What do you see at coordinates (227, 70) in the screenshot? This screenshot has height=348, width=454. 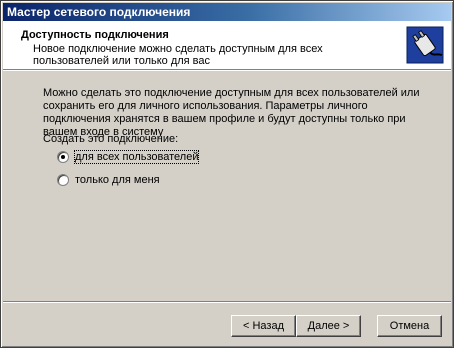 I see `header-divider` at bounding box center [227, 70].